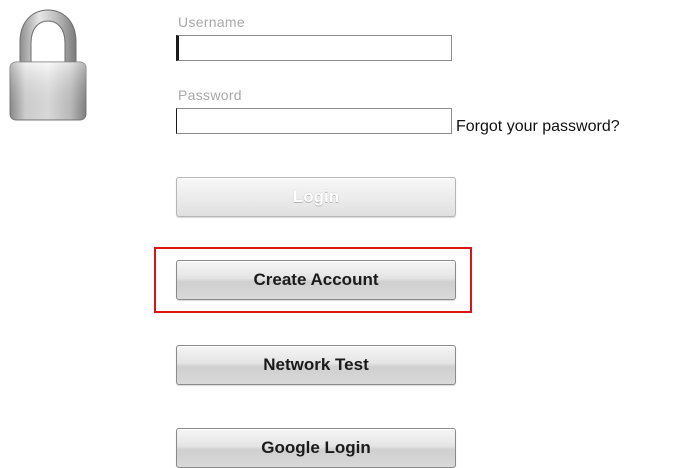 This screenshot has width=692, height=468. I want to click on create-account-button: Create Account, so click(316, 280).